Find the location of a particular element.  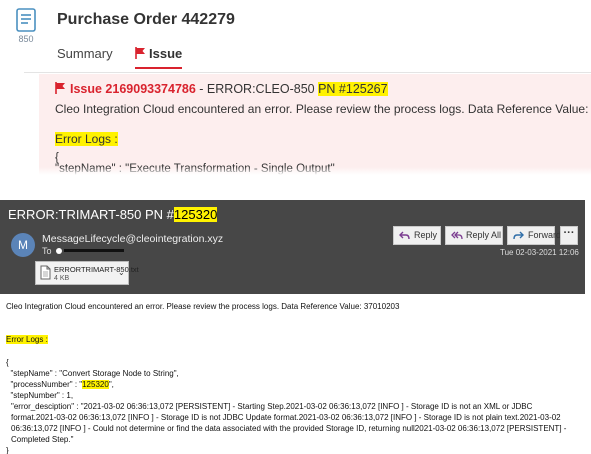

reply-icon is located at coordinates (404, 235).